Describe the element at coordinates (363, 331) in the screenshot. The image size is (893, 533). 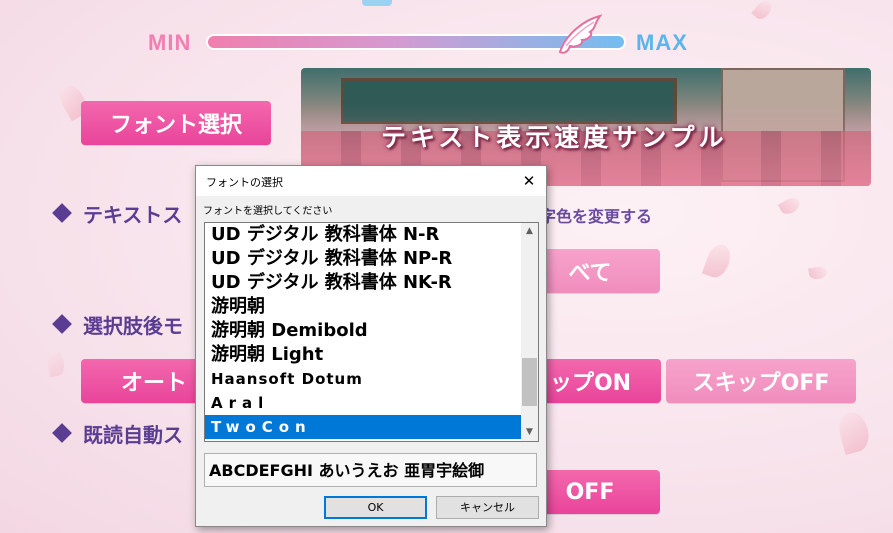
I see `font-list-item: 游明朝 Demibold` at that location.